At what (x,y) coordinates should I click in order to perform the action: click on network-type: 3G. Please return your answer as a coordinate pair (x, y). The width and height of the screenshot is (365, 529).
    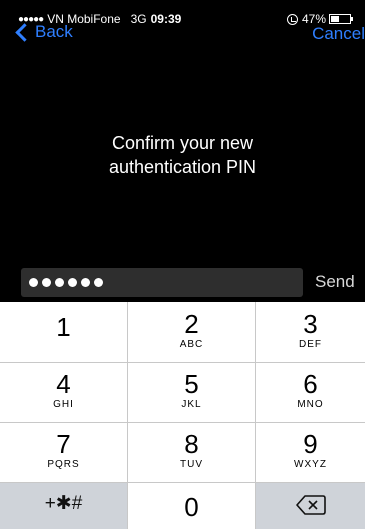
    Looking at the image, I should click on (138, 19).